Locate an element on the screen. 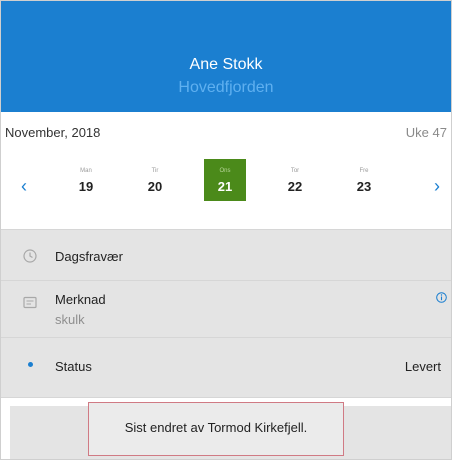 Image resolution: width=452 pixels, height=460 pixels. day-name: Tir is located at coordinates (155, 171).